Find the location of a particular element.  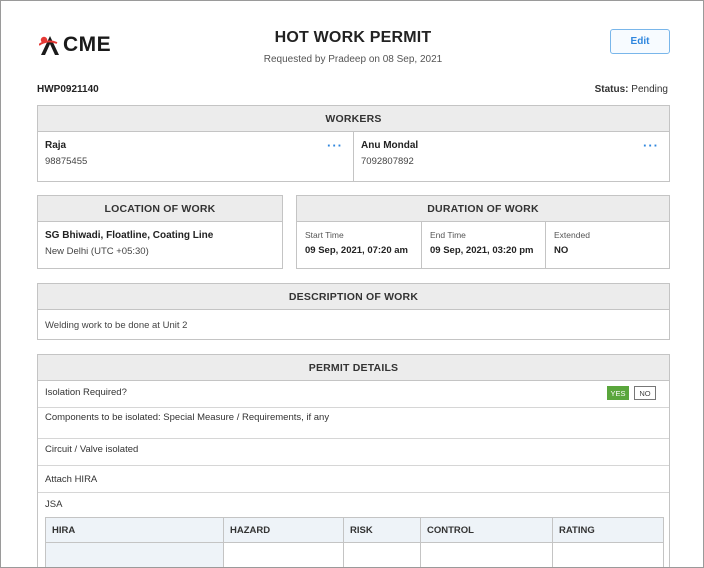

end-time-value: 09 Sep, 2021, 03:20 pm is located at coordinates (482, 250).